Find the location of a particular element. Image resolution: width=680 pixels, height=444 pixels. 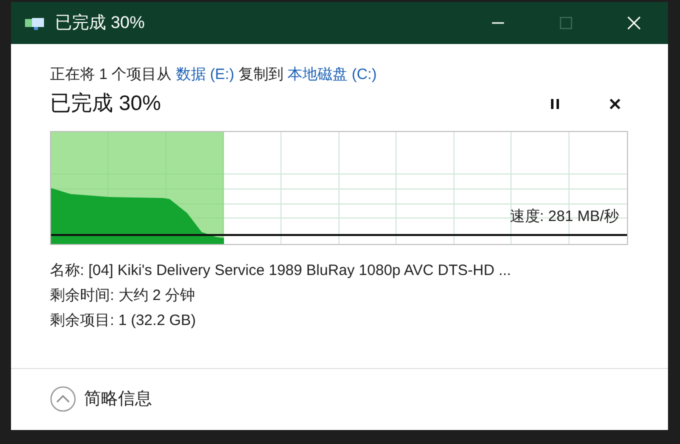

detail-text: 剩余项目: 1 (32.2 GB) is located at coordinates (123, 320).